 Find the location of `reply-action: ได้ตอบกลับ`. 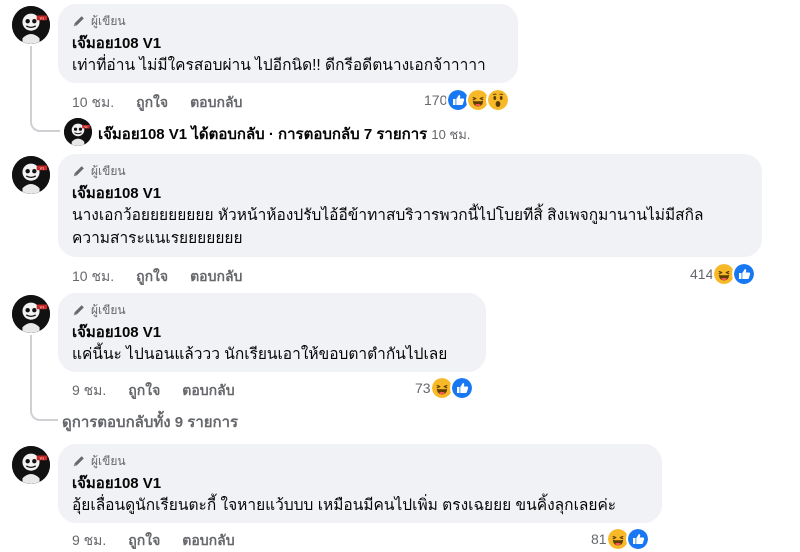

reply-action: ได้ตอบกลับ is located at coordinates (228, 134).